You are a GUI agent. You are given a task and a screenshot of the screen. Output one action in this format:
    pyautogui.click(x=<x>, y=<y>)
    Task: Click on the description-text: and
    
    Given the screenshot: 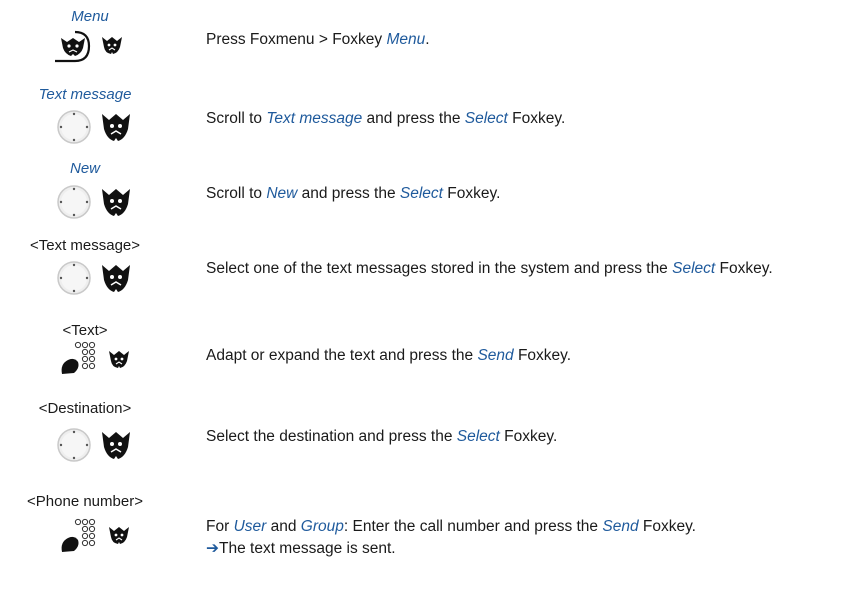 What is the action you would take?
    pyautogui.click(x=283, y=526)
    